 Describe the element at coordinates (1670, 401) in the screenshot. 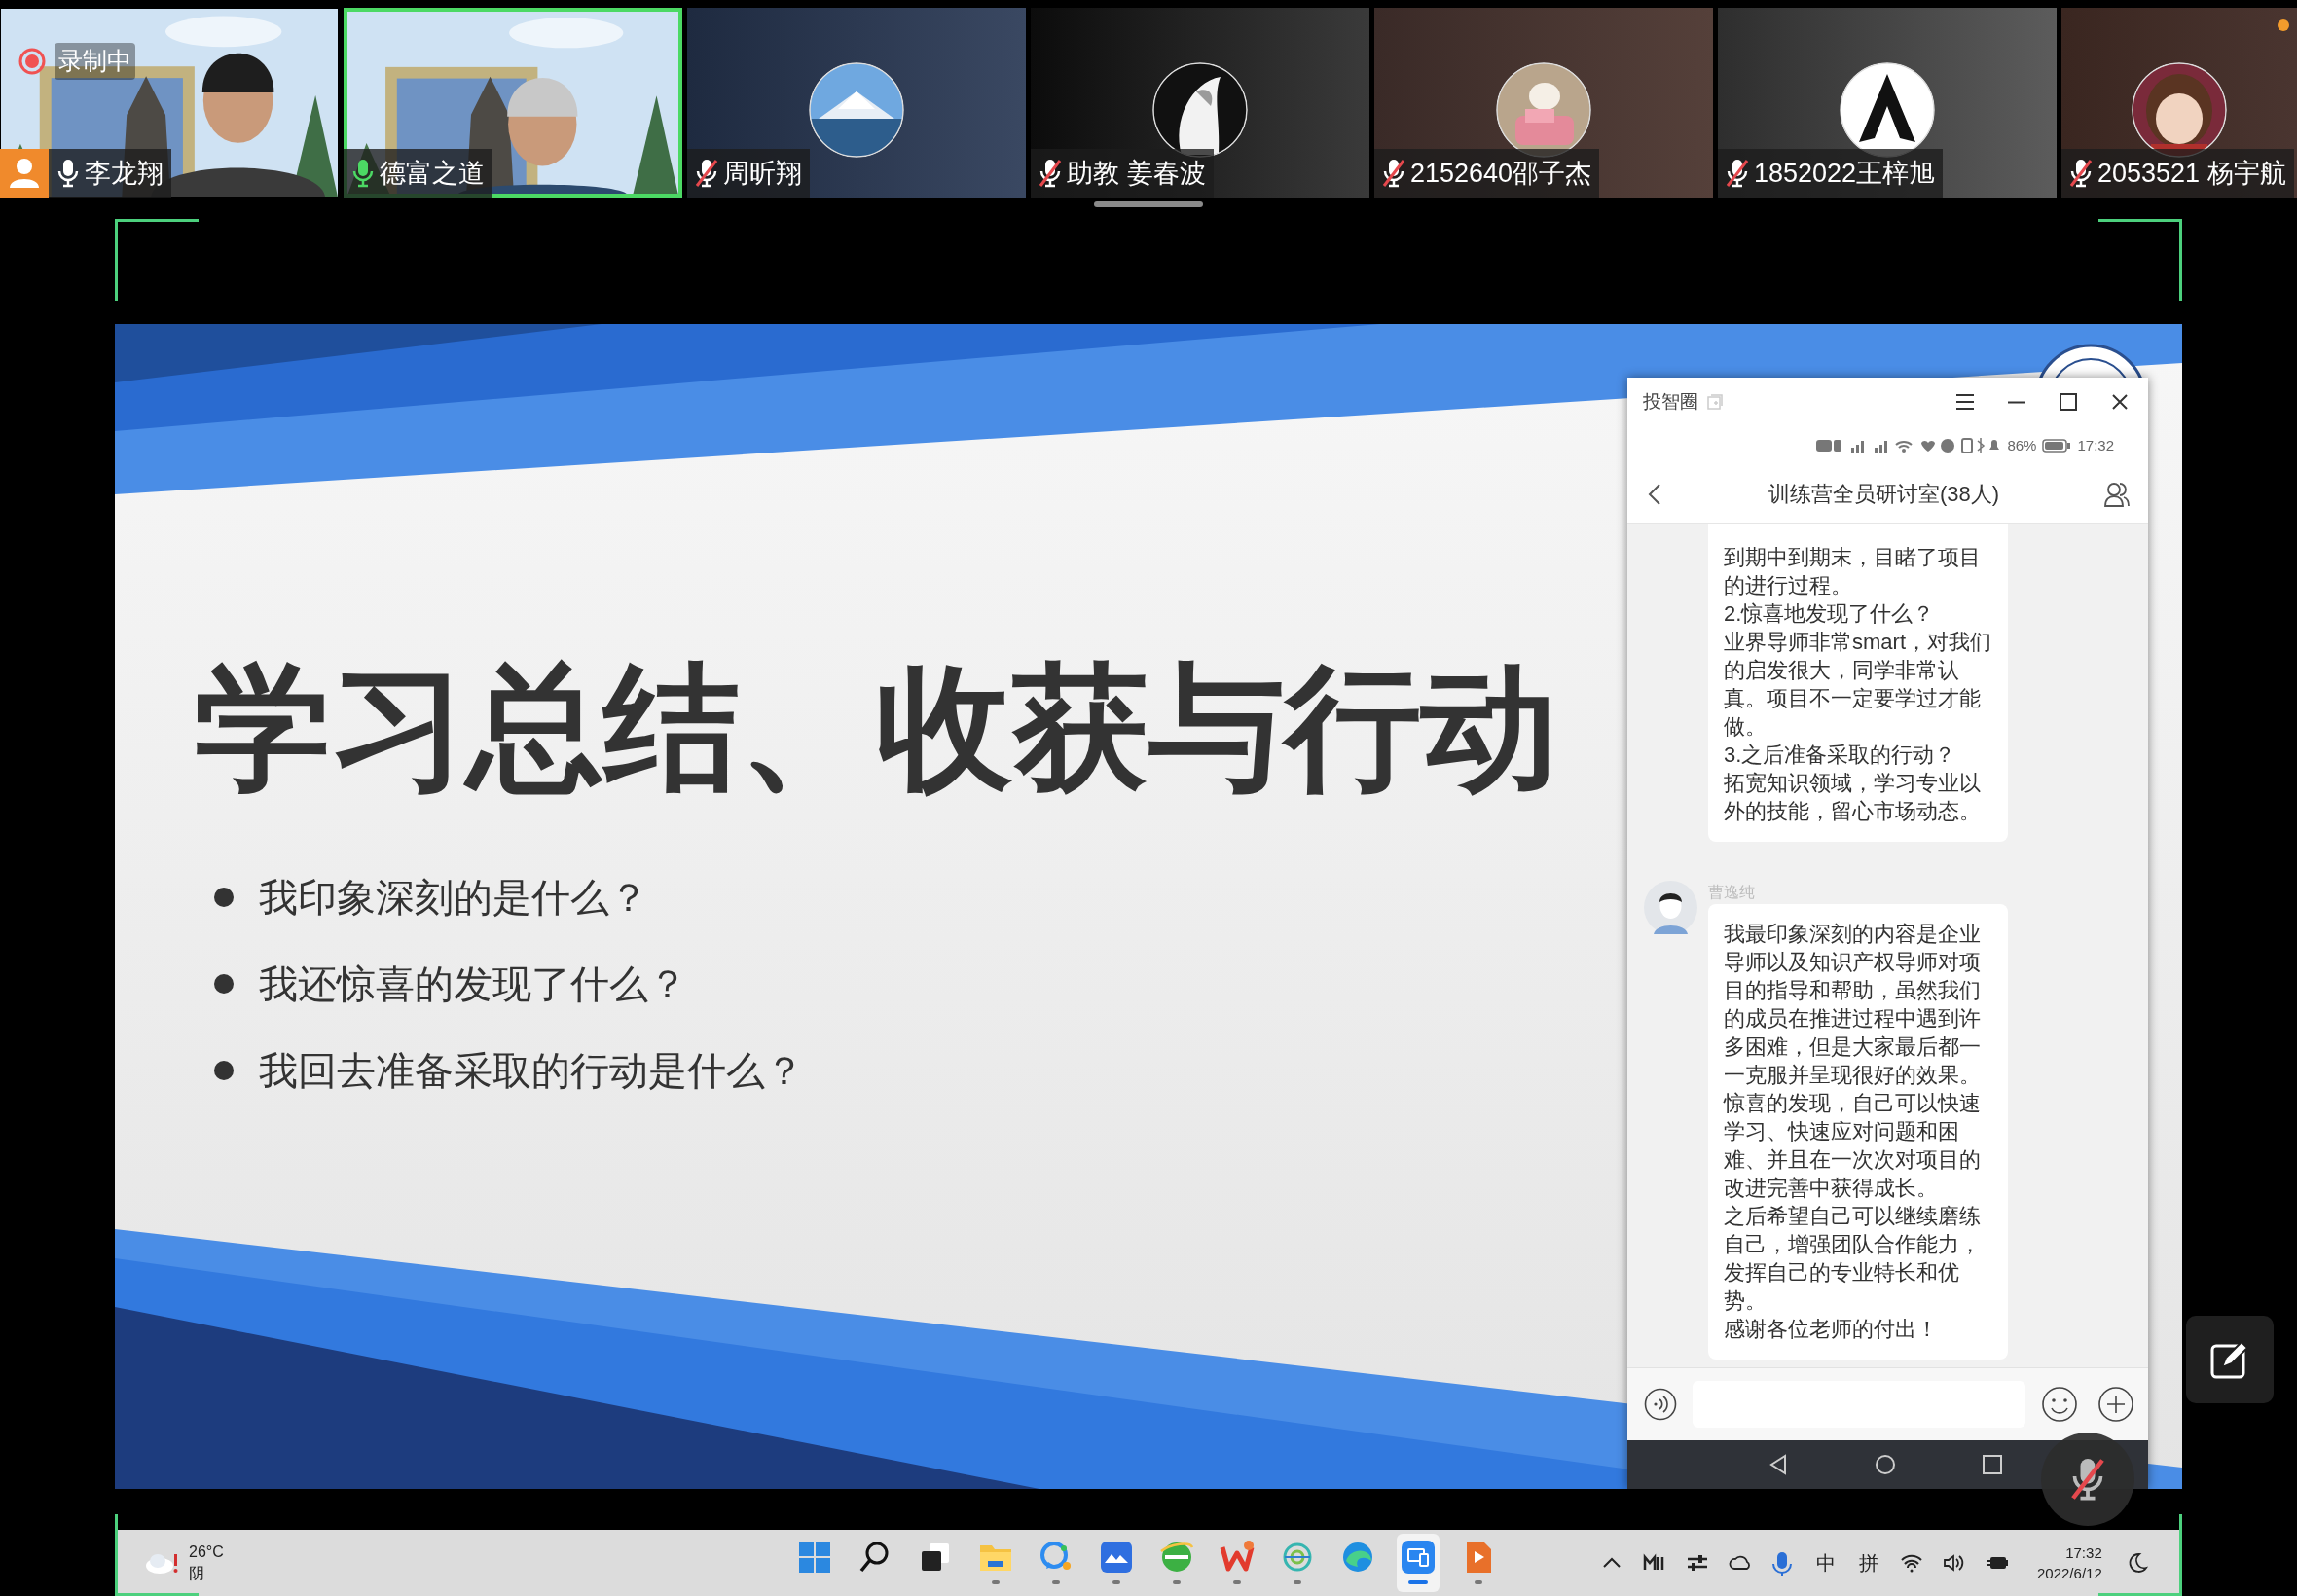

I see `app-title: 投智圈` at that location.